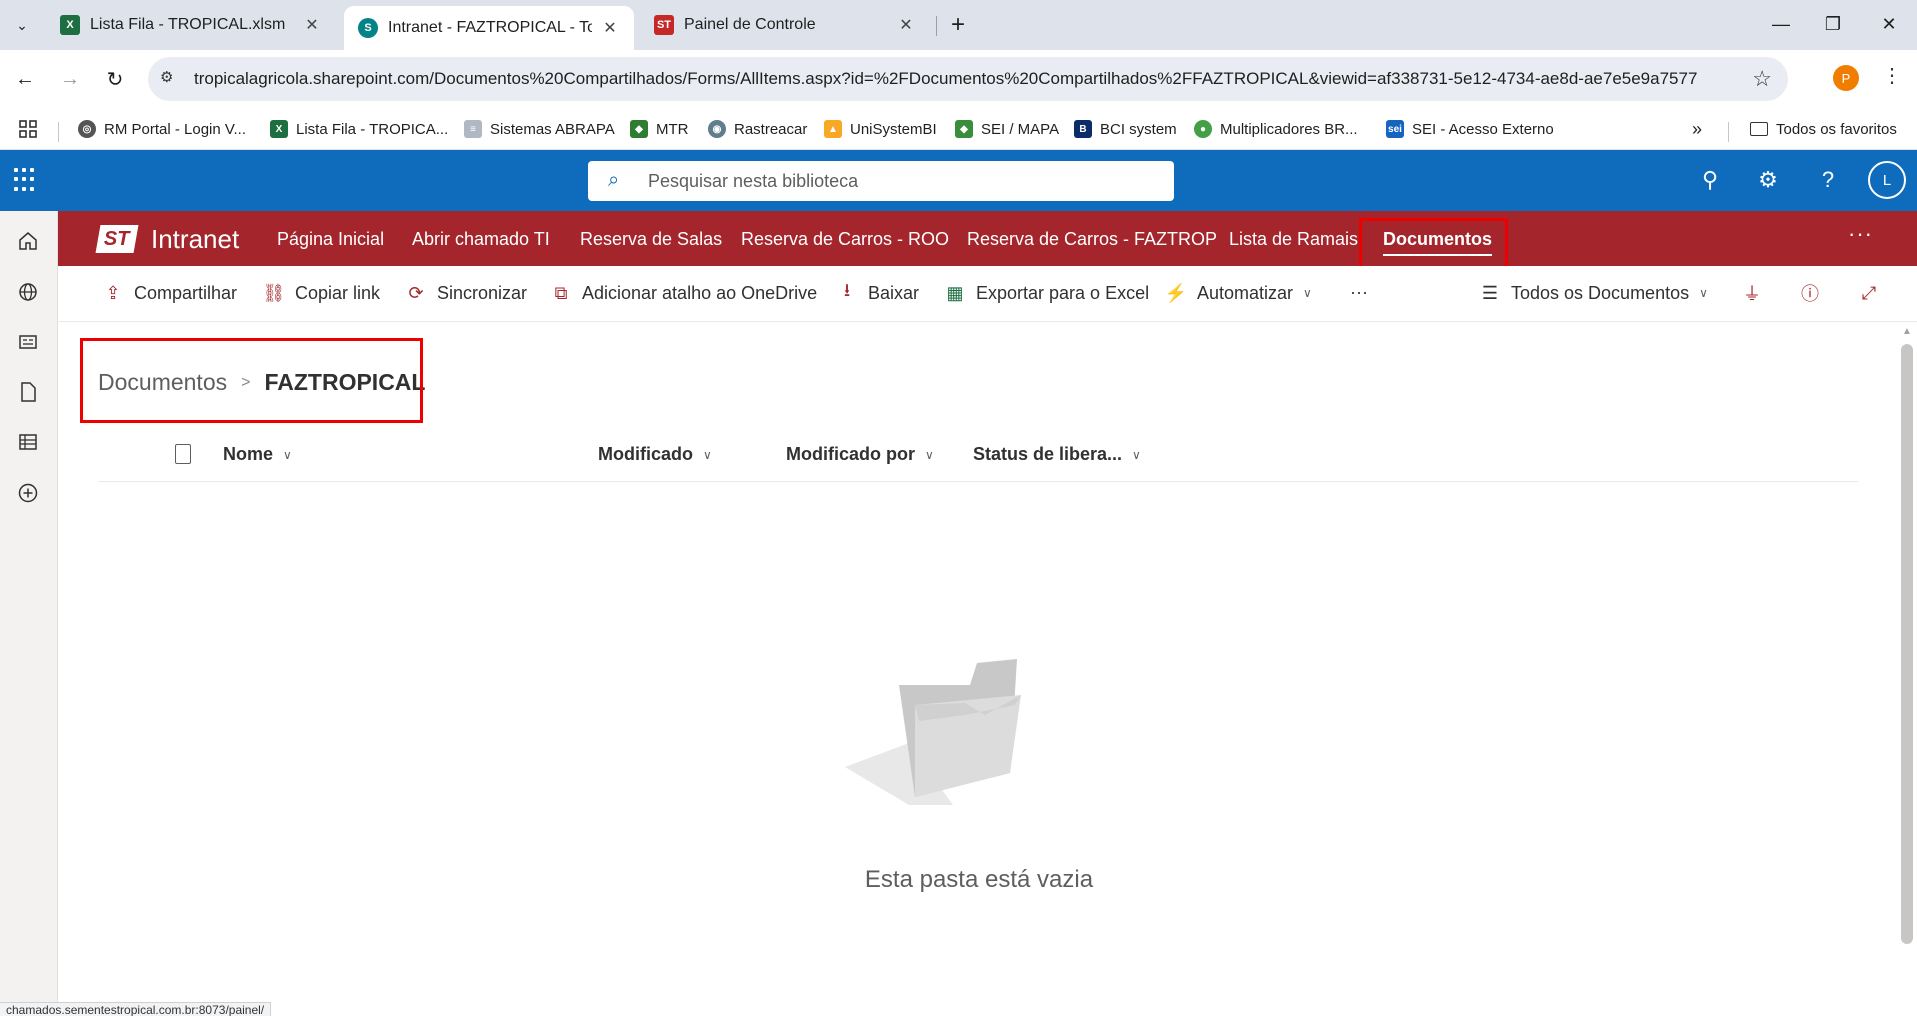 Image resolution: width=1917 pixels, height=1016 pixels. What do you see at coordinates (466, 293) in the screenshot?
I see `sync-button: ⟳ Sincronizar` at bounding box center [466, 293].